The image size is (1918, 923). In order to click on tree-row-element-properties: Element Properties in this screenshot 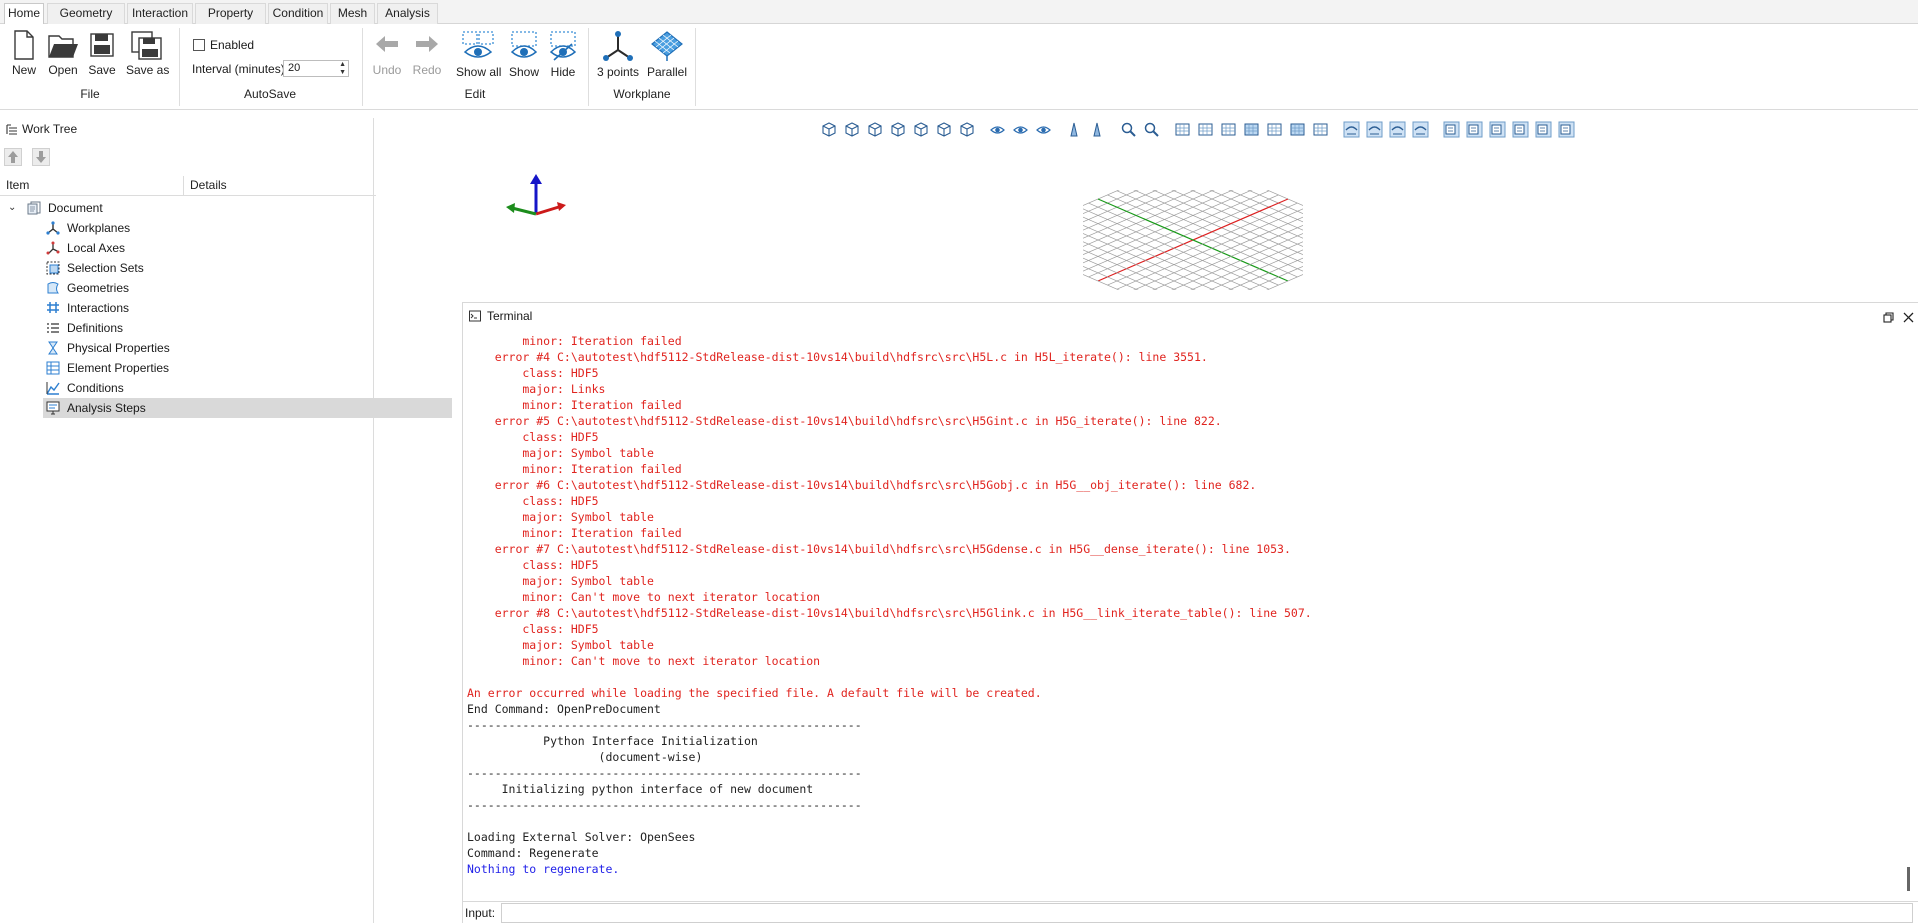, I will do `click(247, 368)`.